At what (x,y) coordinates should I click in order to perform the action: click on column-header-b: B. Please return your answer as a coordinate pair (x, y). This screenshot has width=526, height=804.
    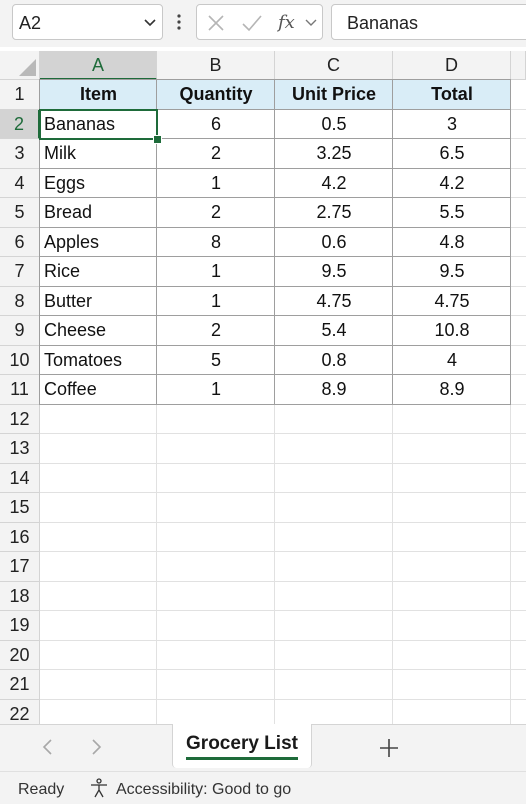
    Looking at the image, I should click on (216, 65).